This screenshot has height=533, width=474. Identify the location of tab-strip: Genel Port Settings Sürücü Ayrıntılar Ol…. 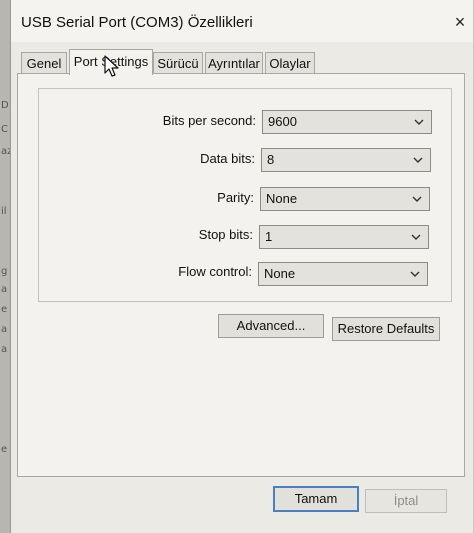
(242, 62).